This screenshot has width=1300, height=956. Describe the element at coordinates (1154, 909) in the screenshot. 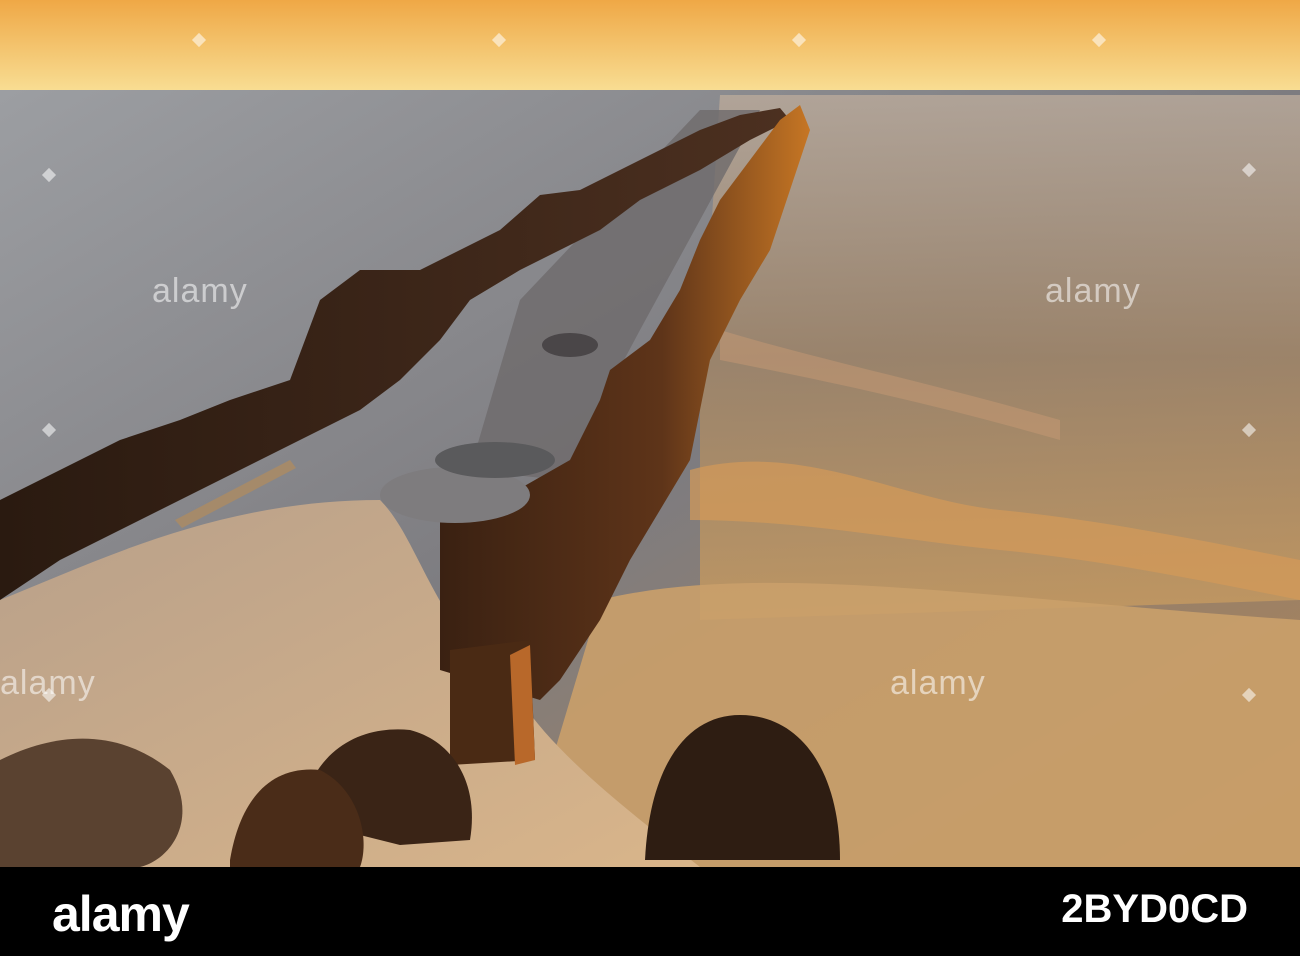

I see `image-id: 2BYD0CD` at that location.